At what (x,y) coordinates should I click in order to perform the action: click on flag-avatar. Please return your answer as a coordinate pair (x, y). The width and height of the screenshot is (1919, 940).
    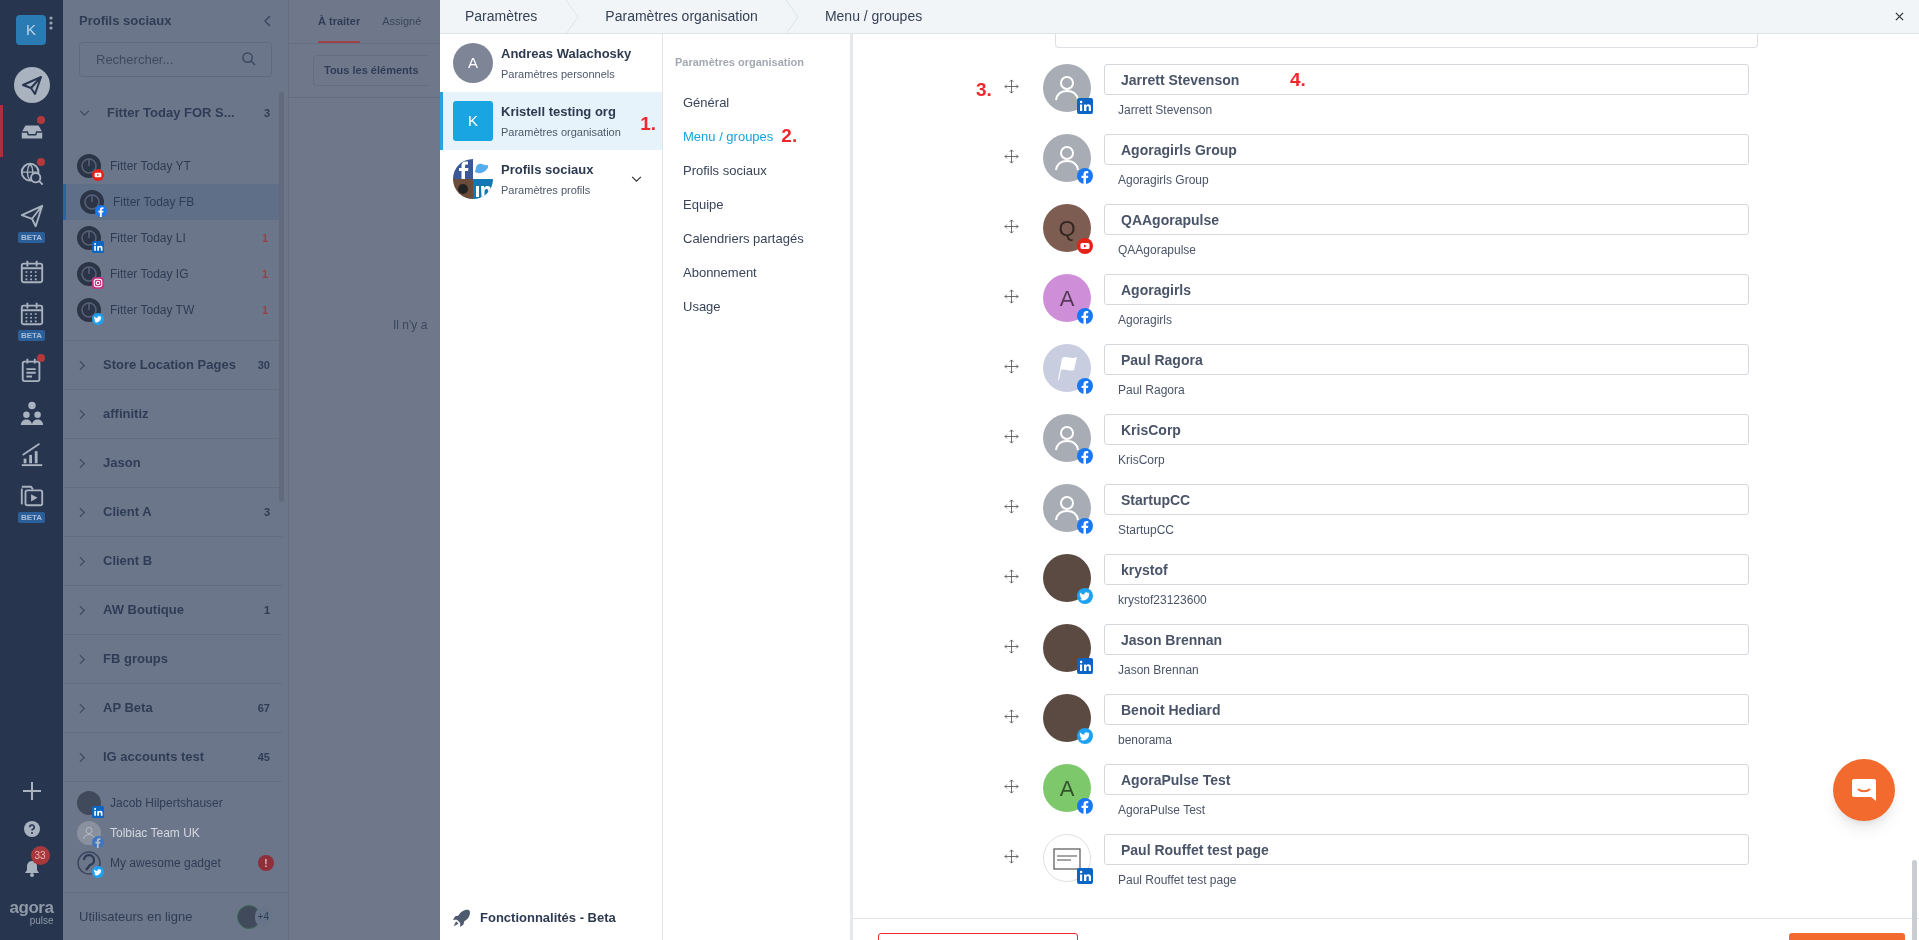
    Looking at the image, I should click on (1067, 368).